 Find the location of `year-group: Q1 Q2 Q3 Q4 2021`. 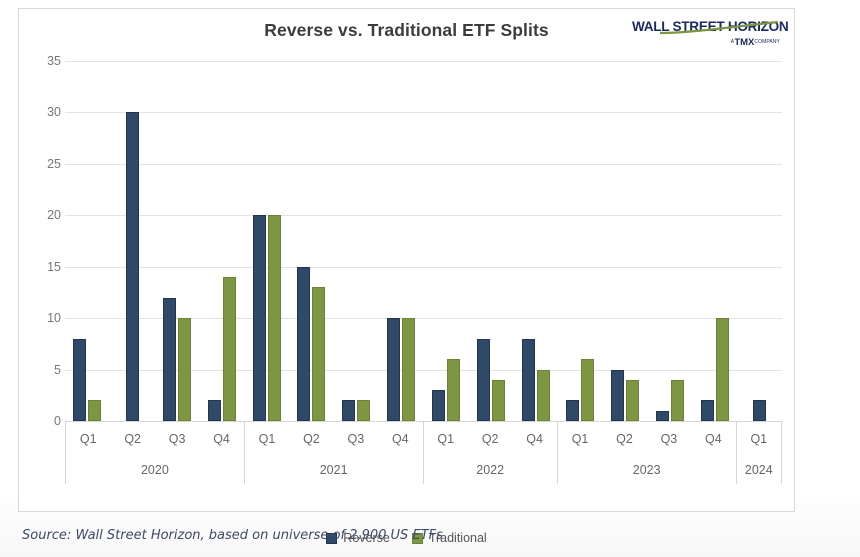

year-group: Q1 Q2 Q3 Q4 2021 is located at coordinates (334, 453).